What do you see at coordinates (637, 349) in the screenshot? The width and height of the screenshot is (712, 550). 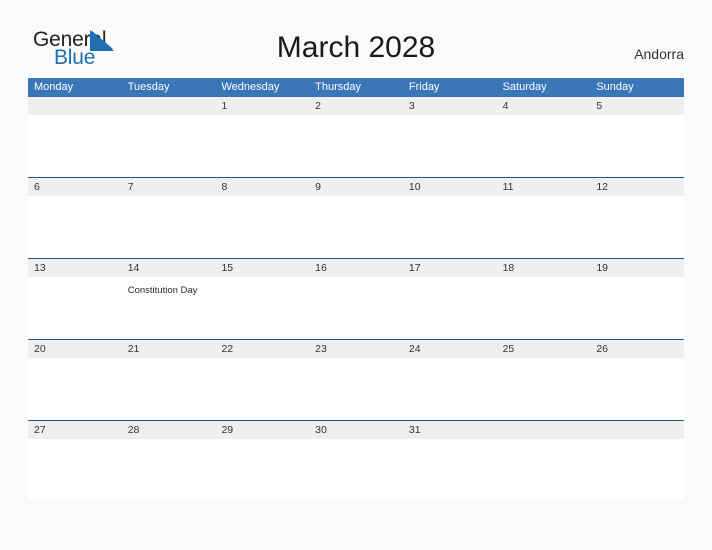 I see `date-number: 26` at bounding box center [637, 349].